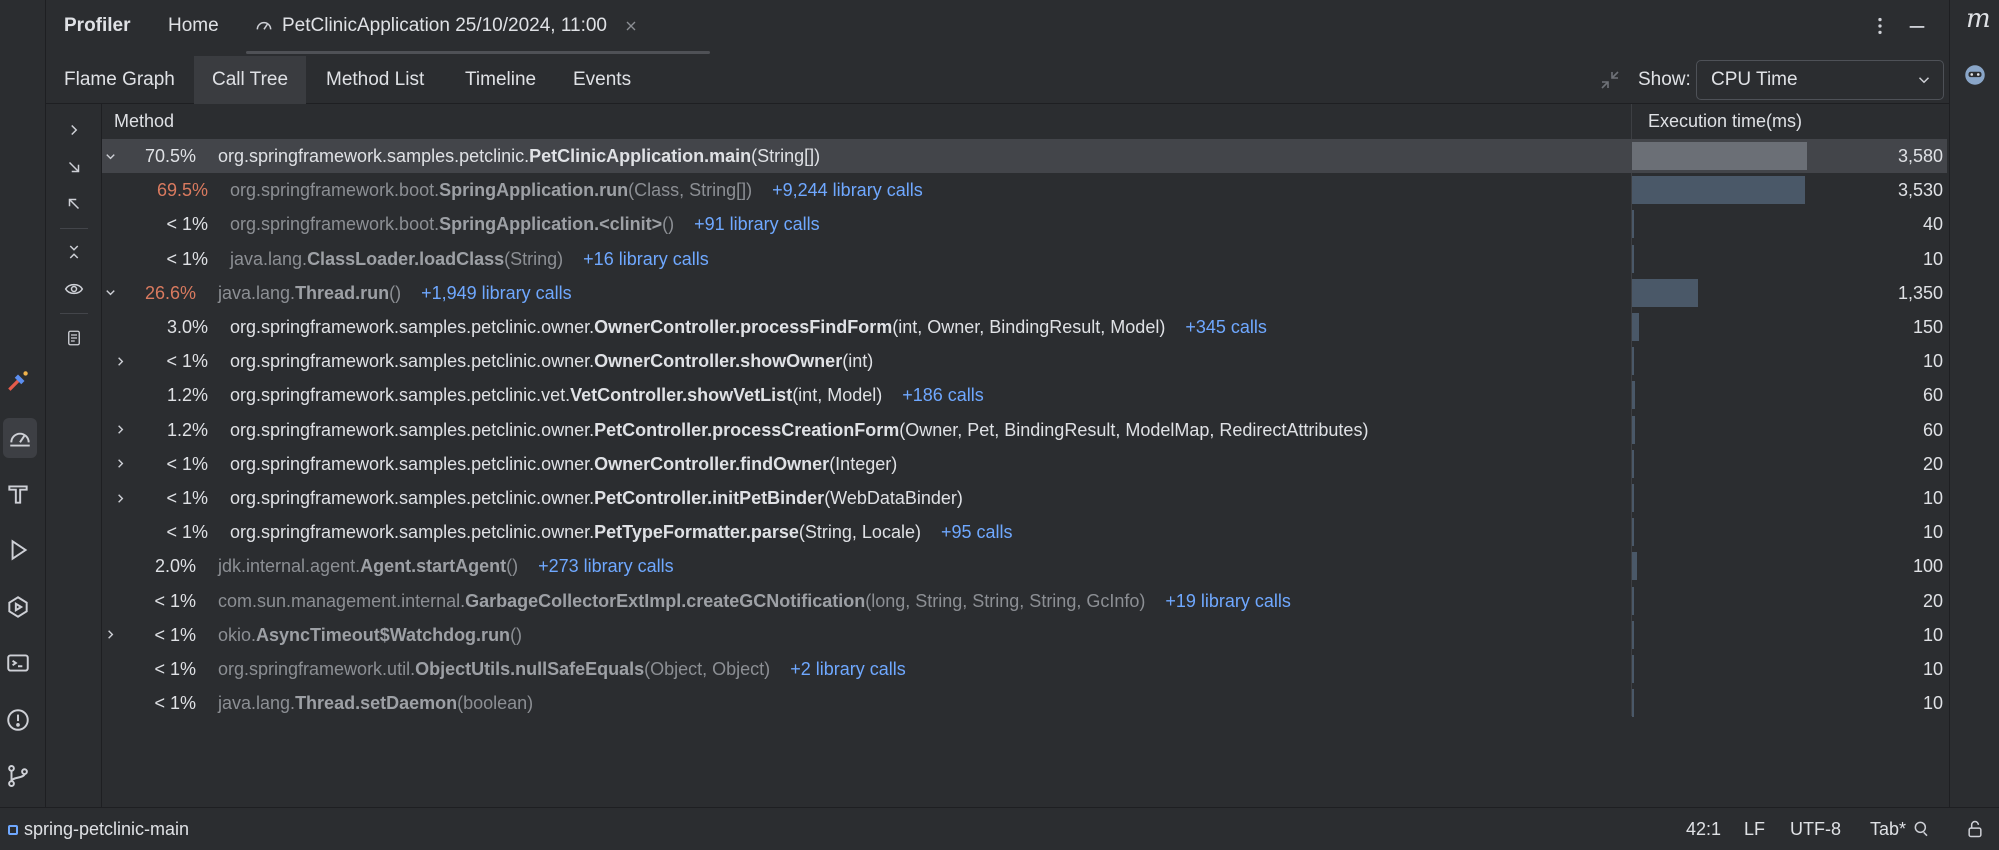  Describe the element at coordinates (376, 703) in the screenshot. I see `method-name: Thread.setDaemon` at that location.